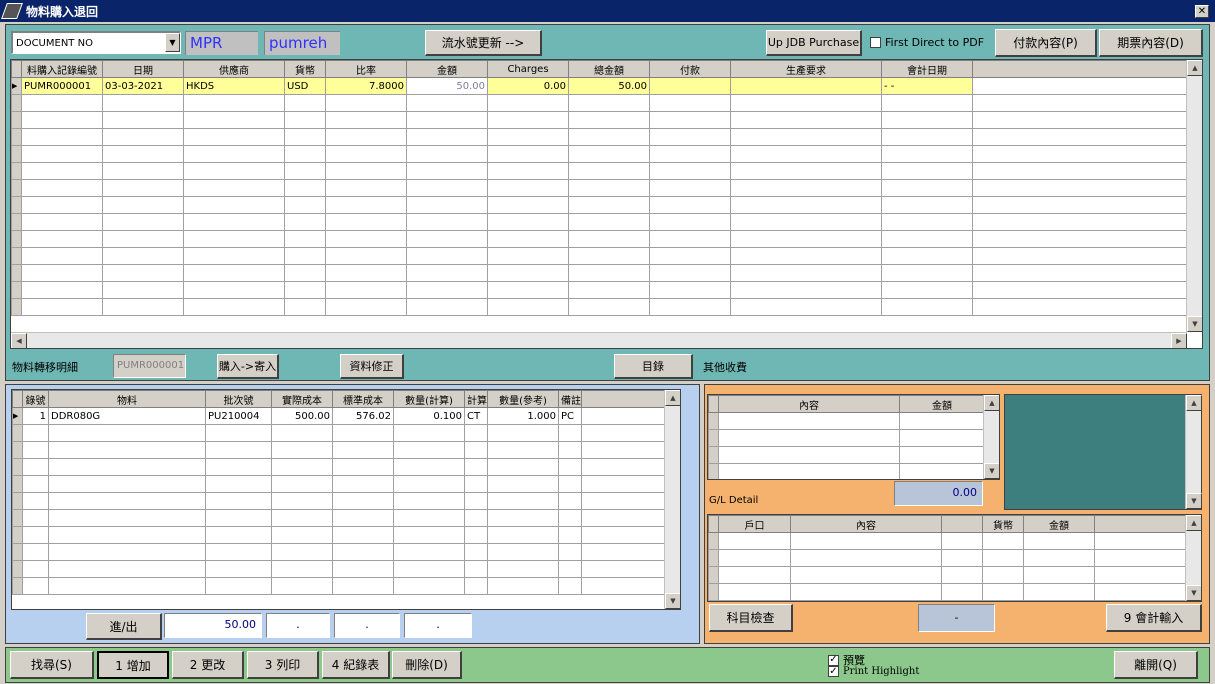 The width and height of the screenshot is (1215, 684). I want to click on print-highlight-checkbox: ✓ Print Highlight, so click(873, 671).